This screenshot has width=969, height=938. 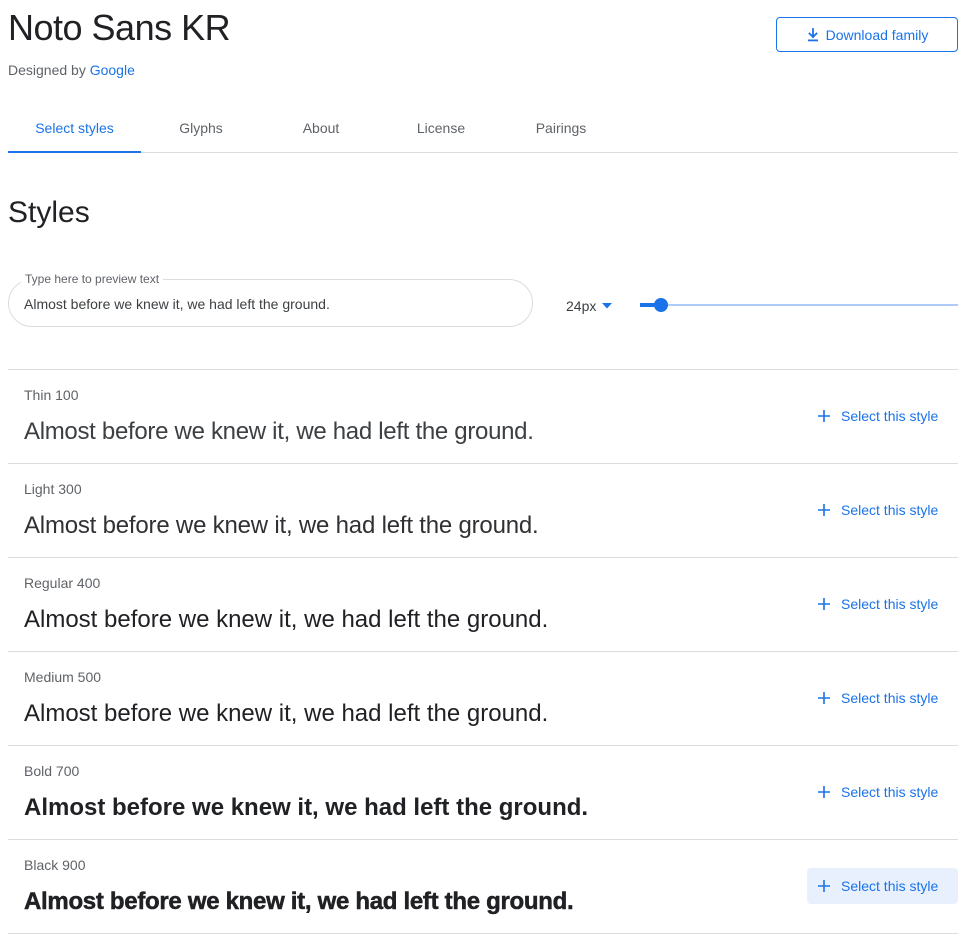 I want to click on style-name: Regular 400, so click(x=62, y=583).